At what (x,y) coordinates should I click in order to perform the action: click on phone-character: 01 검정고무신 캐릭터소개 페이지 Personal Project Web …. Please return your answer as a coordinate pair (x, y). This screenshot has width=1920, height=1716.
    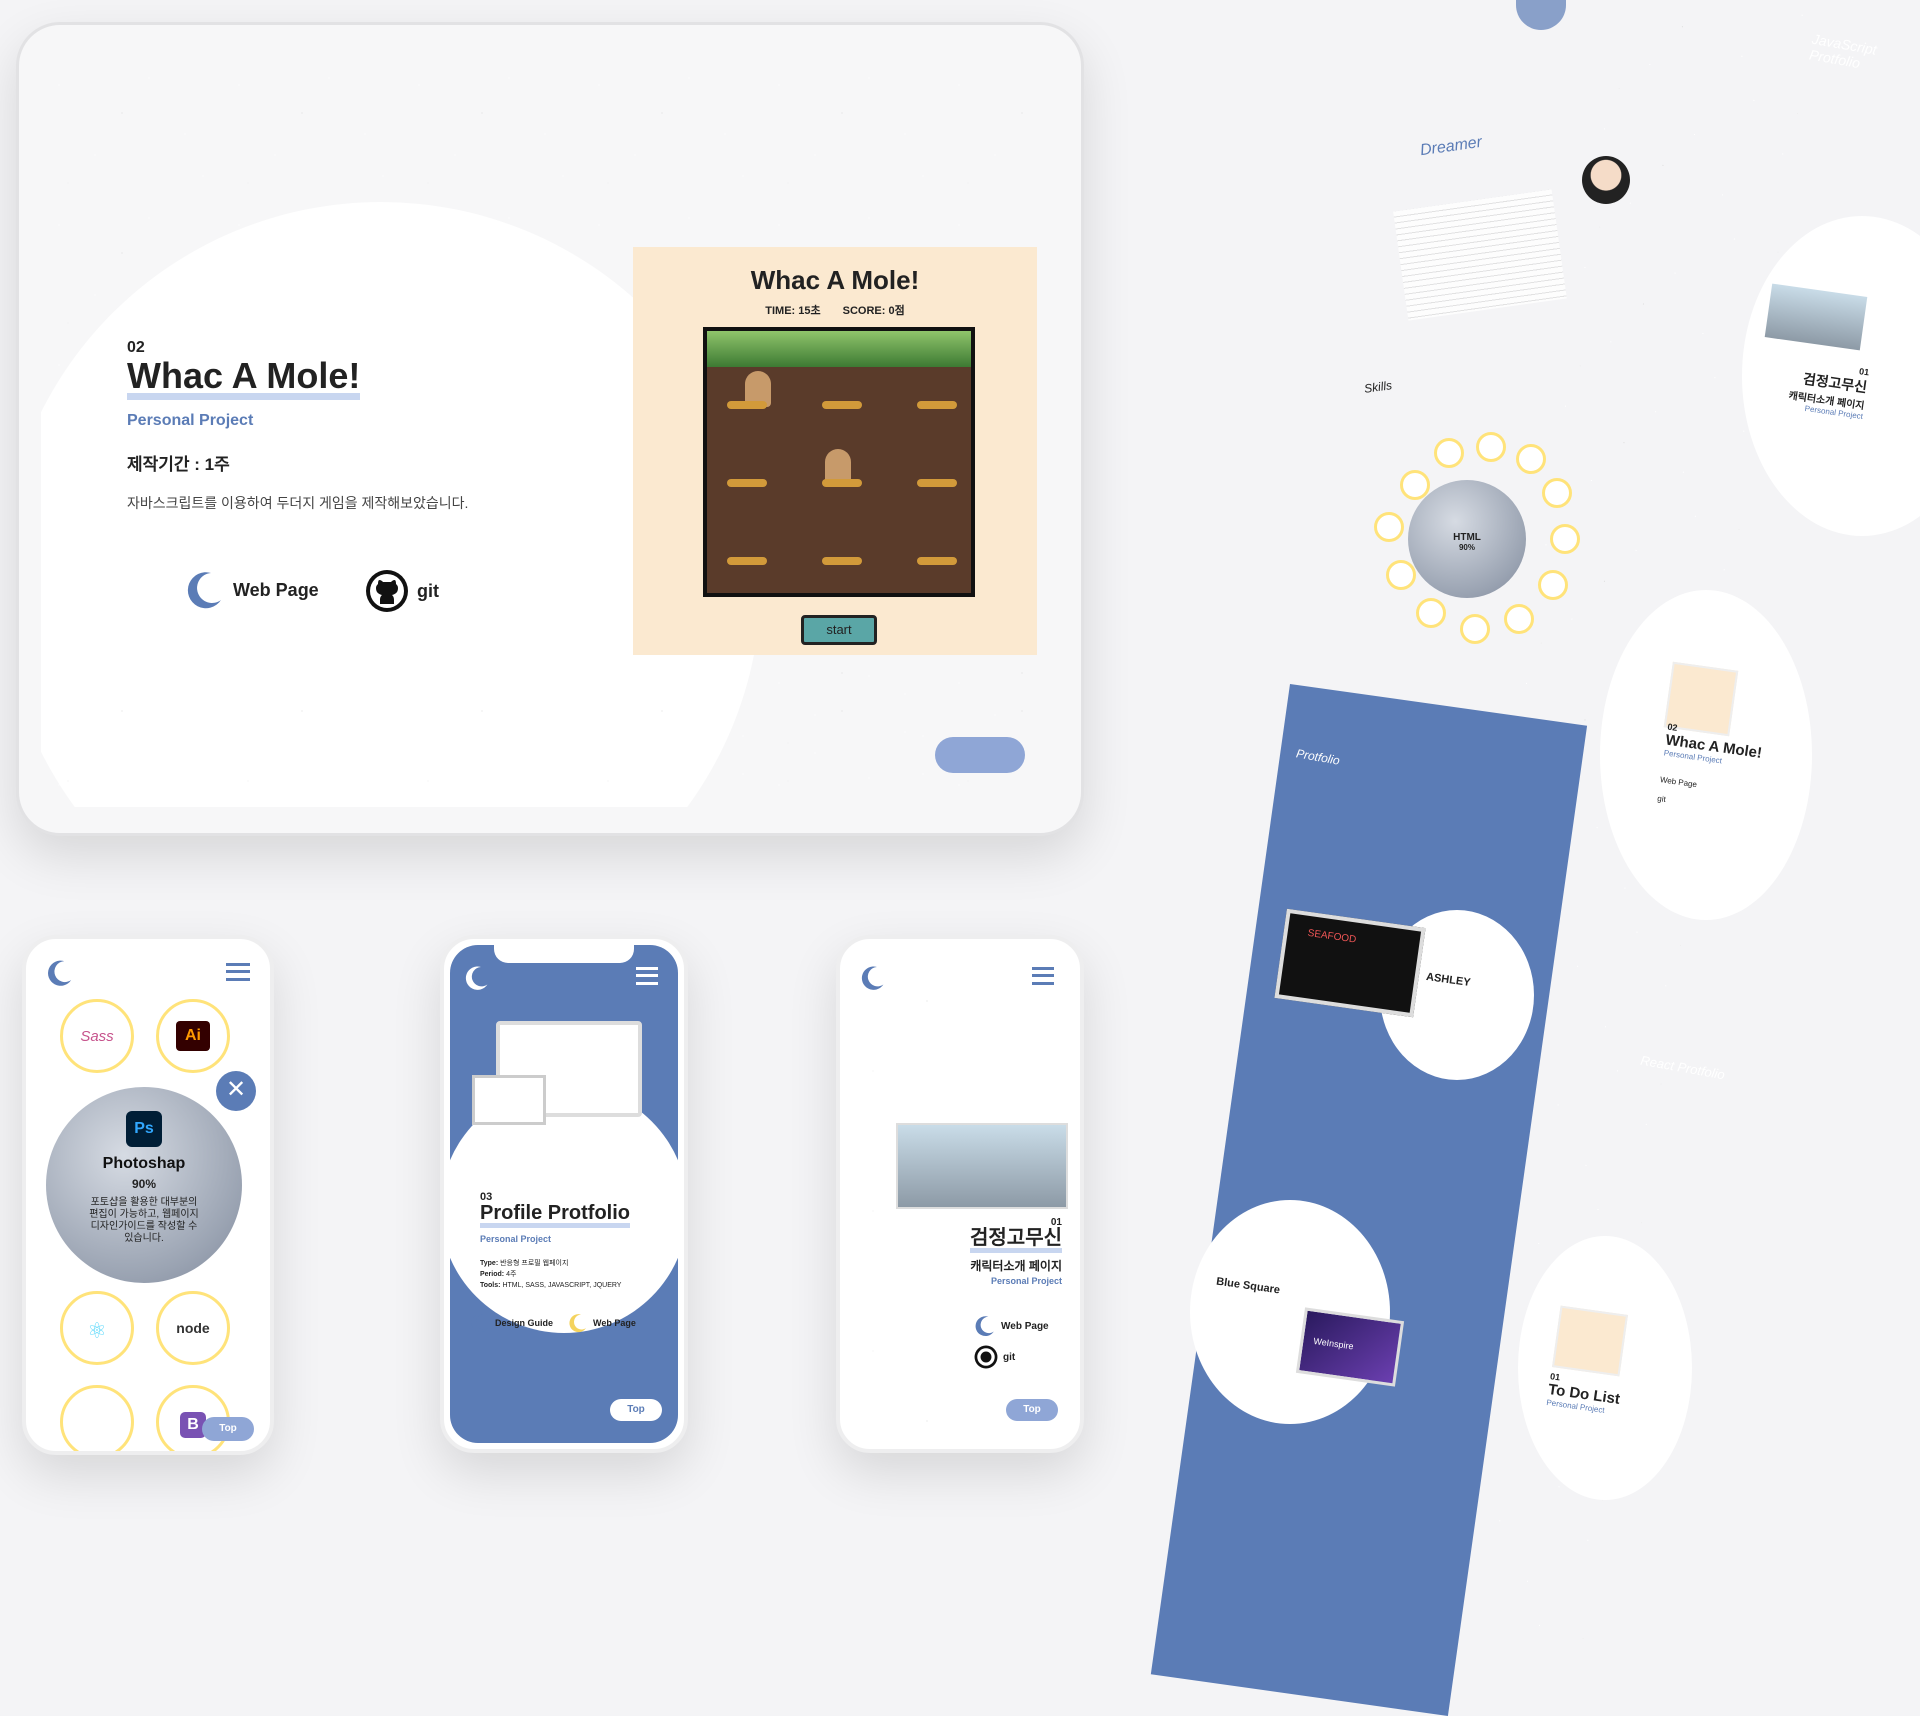
    Looking at the image, I should click on (960, 1194).